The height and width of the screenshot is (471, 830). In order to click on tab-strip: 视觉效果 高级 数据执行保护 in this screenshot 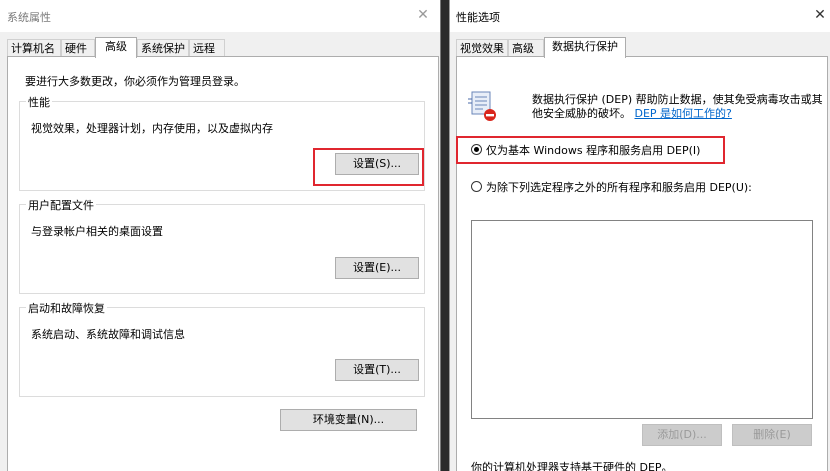, I will do `click(643, 47)`.